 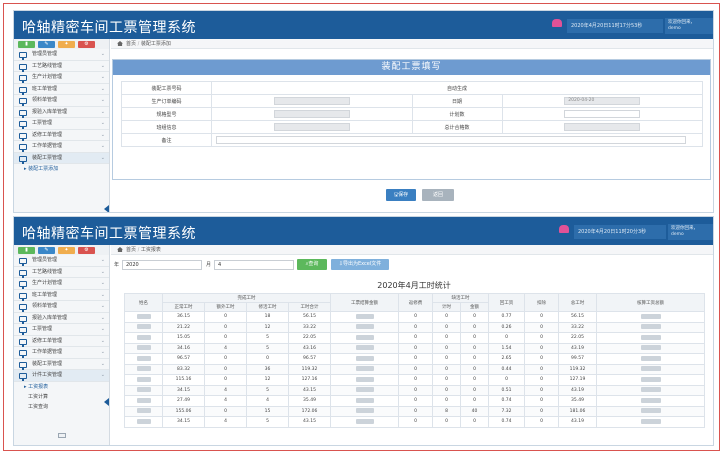 I want to click on table-cell: 5, so click(x=267, y=390).